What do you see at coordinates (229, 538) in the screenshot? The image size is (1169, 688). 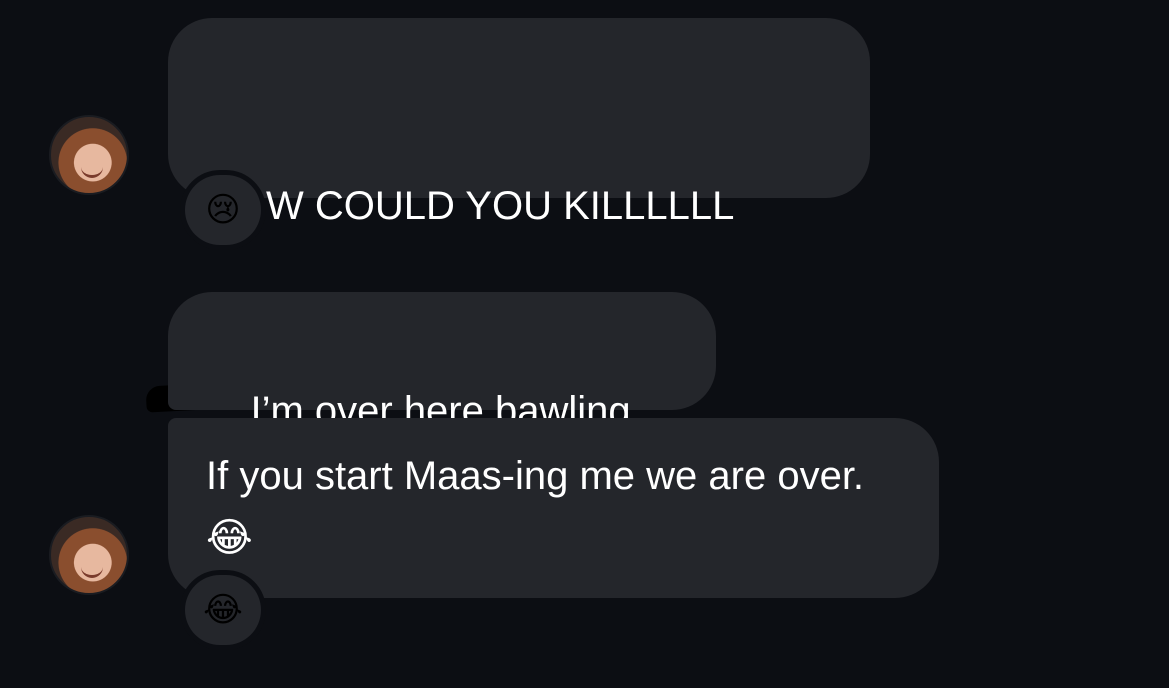 I see `tears-of-joy-emoji-icon: 😂` at bounding box center [229, 538].